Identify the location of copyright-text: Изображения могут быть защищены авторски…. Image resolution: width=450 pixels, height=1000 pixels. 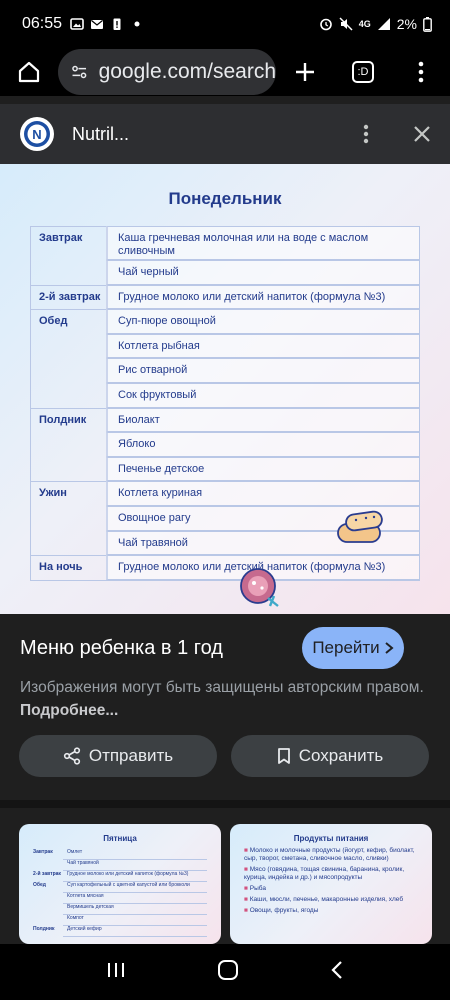
(222, 687).